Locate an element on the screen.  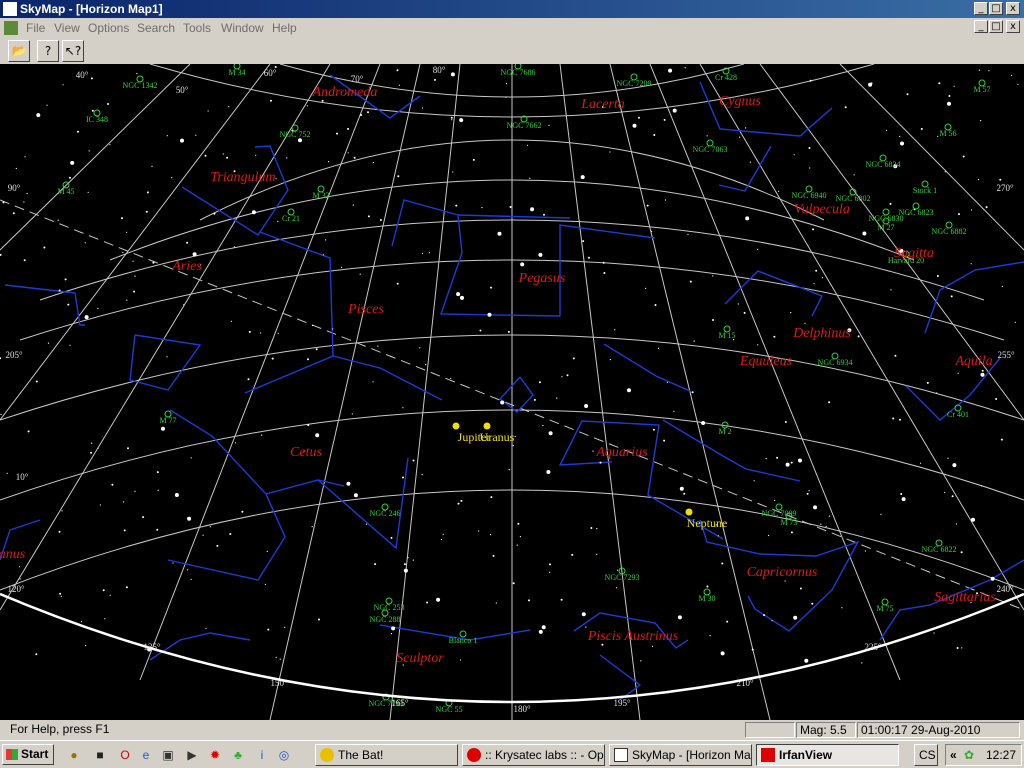
constellation-label: Cetus is located at coordinates (306, 452).